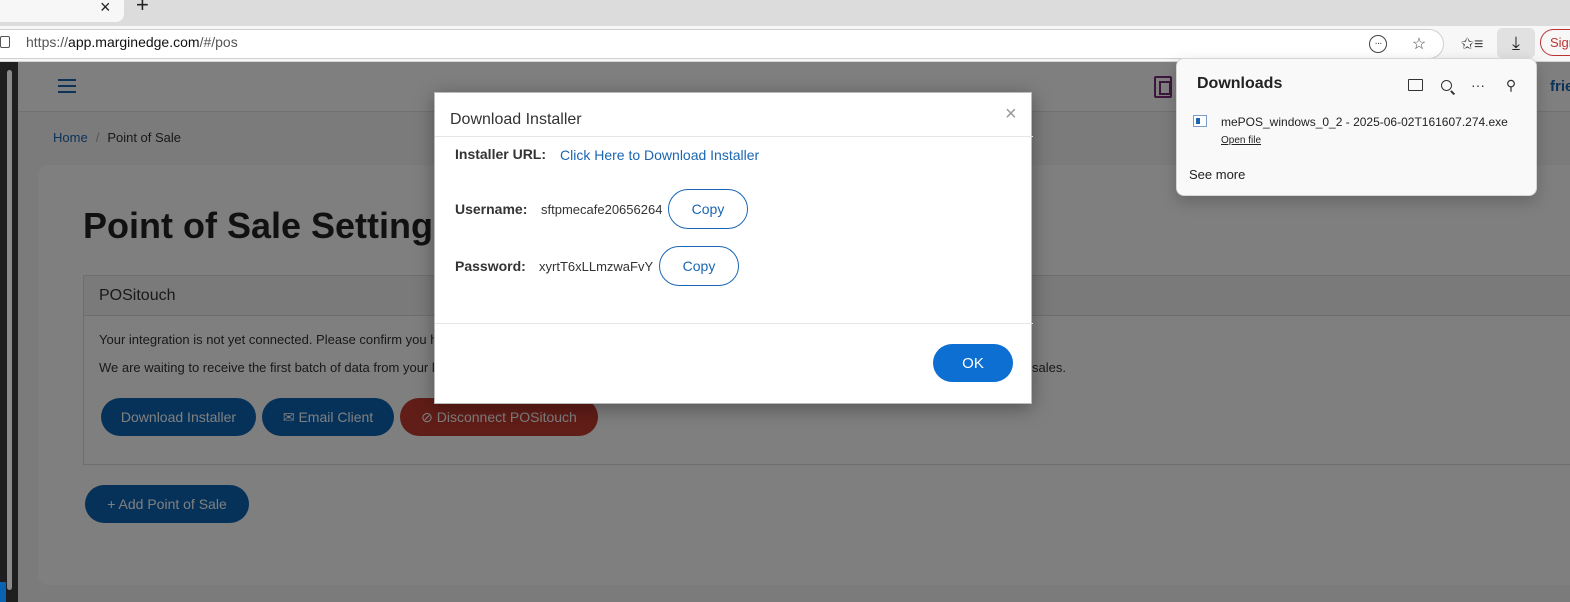 The image size is (1570, 602). Describe the element at coordinates (1516, 43) in the screenshot. I see `downloads-button-icon: ⤓` at that location.